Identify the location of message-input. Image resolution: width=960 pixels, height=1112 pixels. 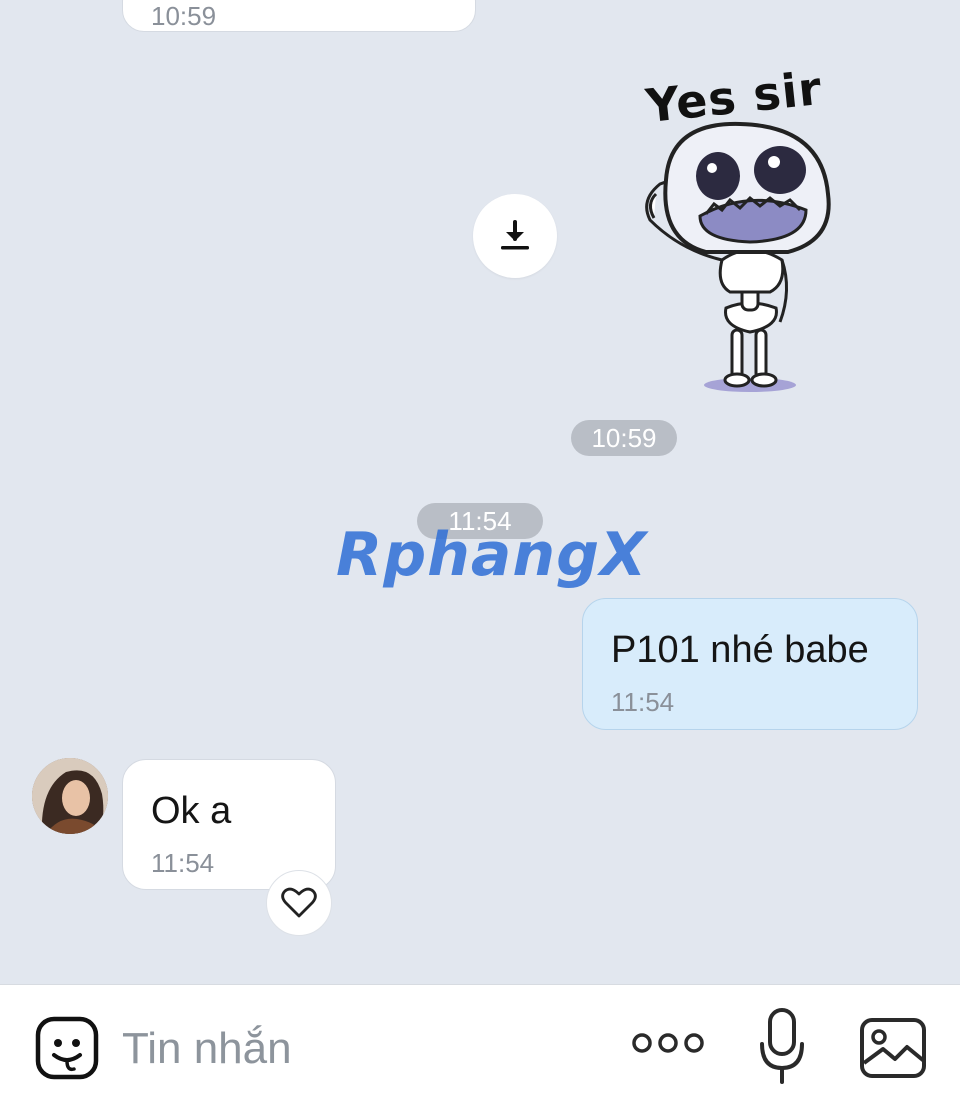
(352, 1049).